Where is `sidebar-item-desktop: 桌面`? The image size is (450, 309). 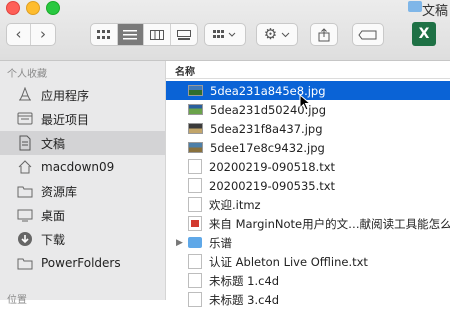
sidebar-item-desktop: 桌面 is located at coordinates (82, 215).